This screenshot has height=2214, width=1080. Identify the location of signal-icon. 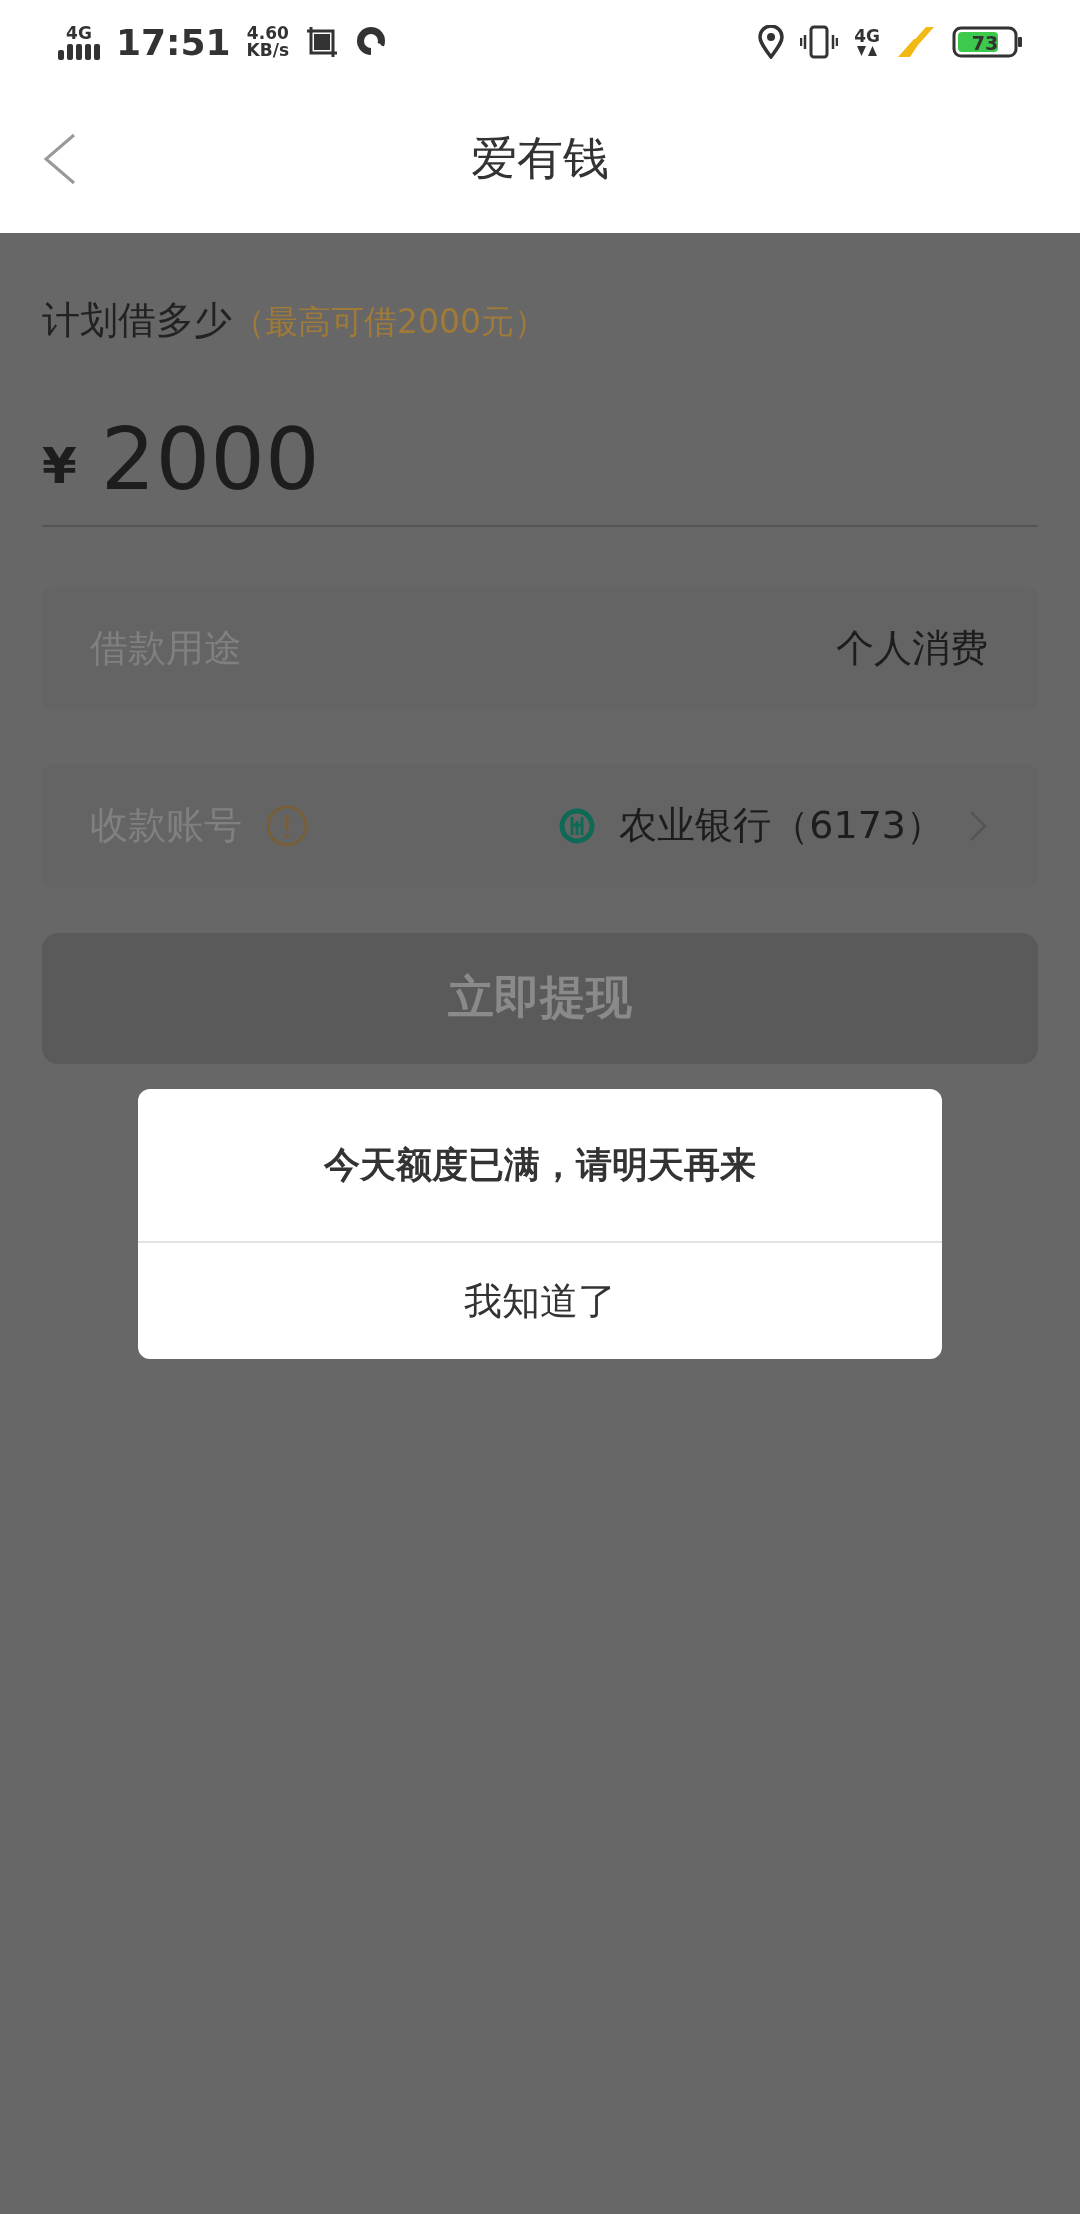
(79, 50).